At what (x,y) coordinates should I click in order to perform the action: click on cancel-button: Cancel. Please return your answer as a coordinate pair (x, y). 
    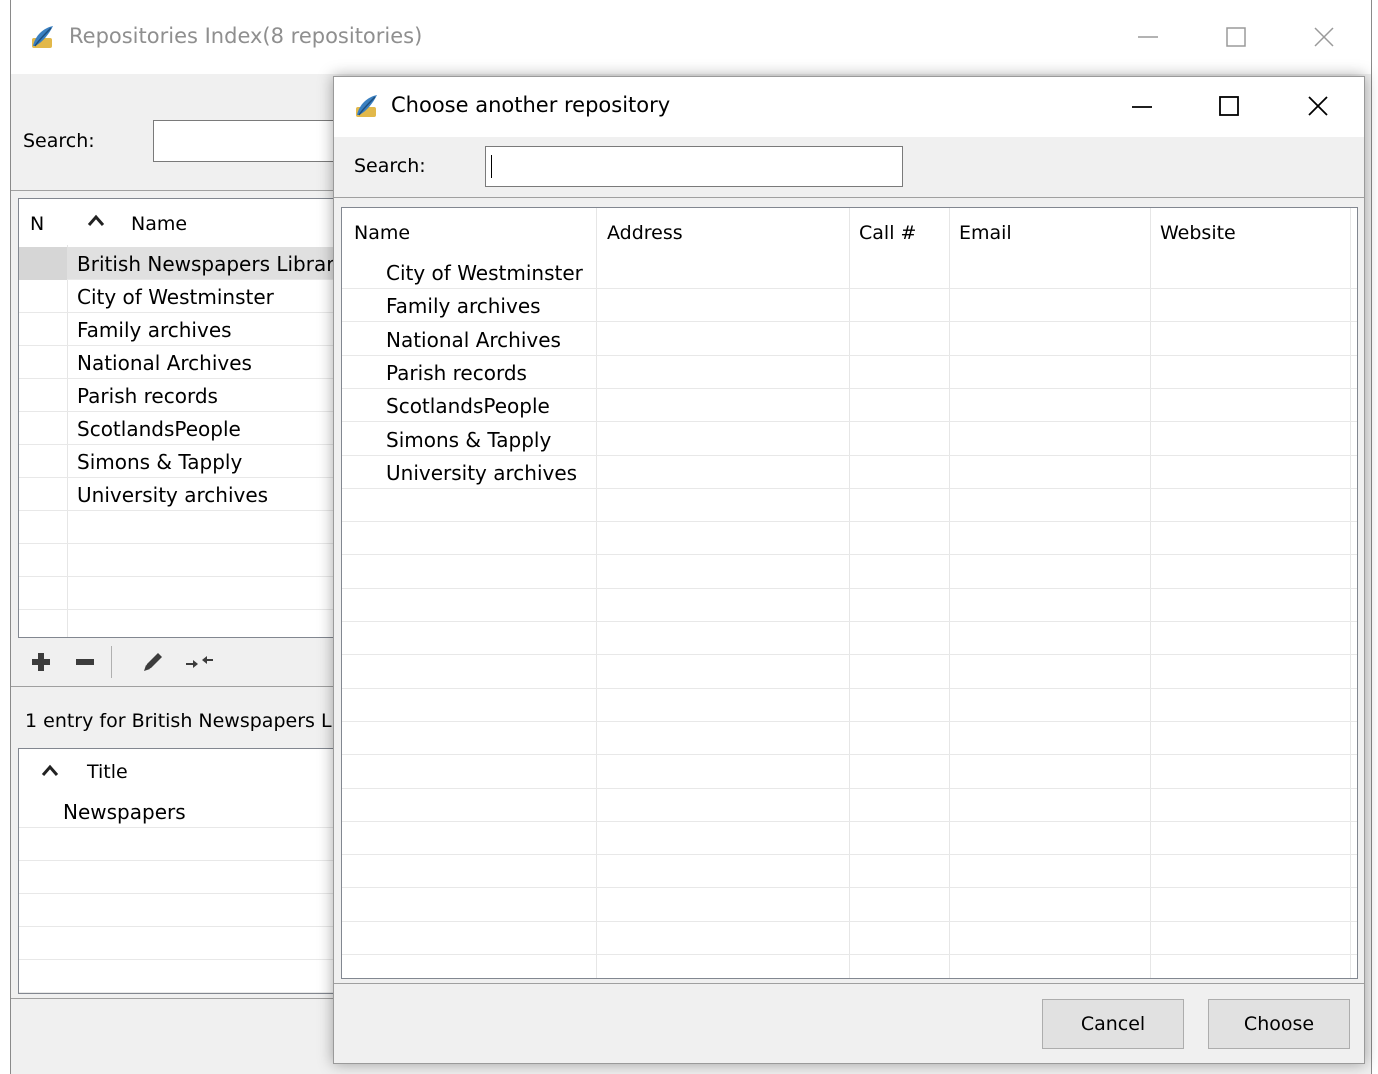
    Looking at the image, I should click on (1113, 1024).